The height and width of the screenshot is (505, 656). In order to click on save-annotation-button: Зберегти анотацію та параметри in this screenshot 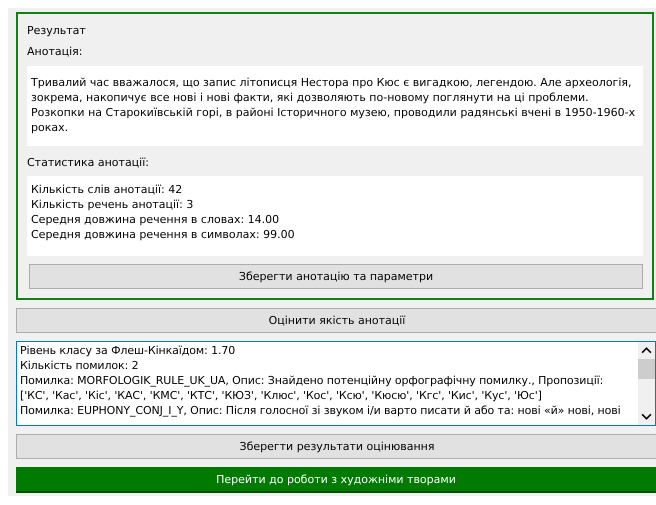, I will do `click(336, 276)`.